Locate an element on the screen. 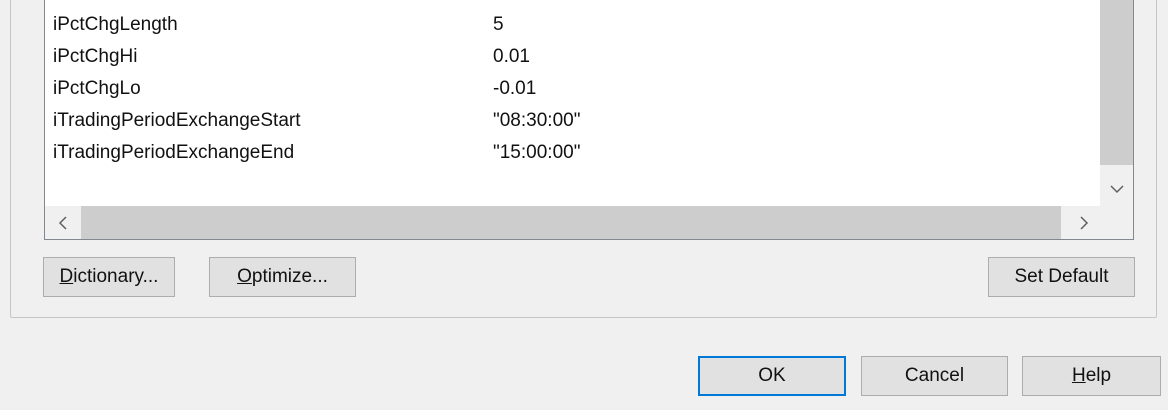  chevron-left-icon is located at coordinates (62, 222).